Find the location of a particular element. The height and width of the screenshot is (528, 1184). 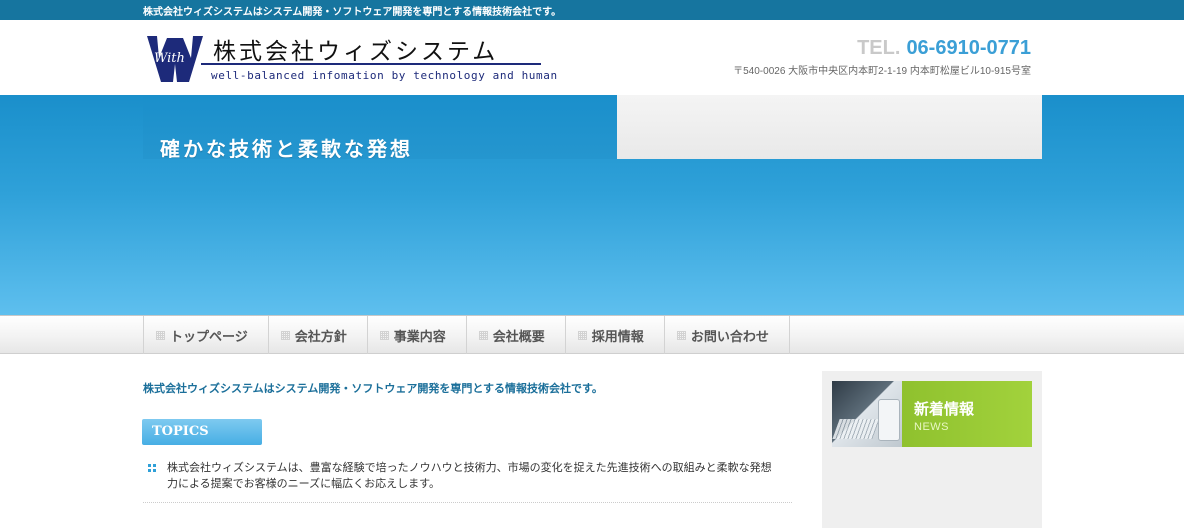

hero-image-panel is located at coordinates (829, 127).